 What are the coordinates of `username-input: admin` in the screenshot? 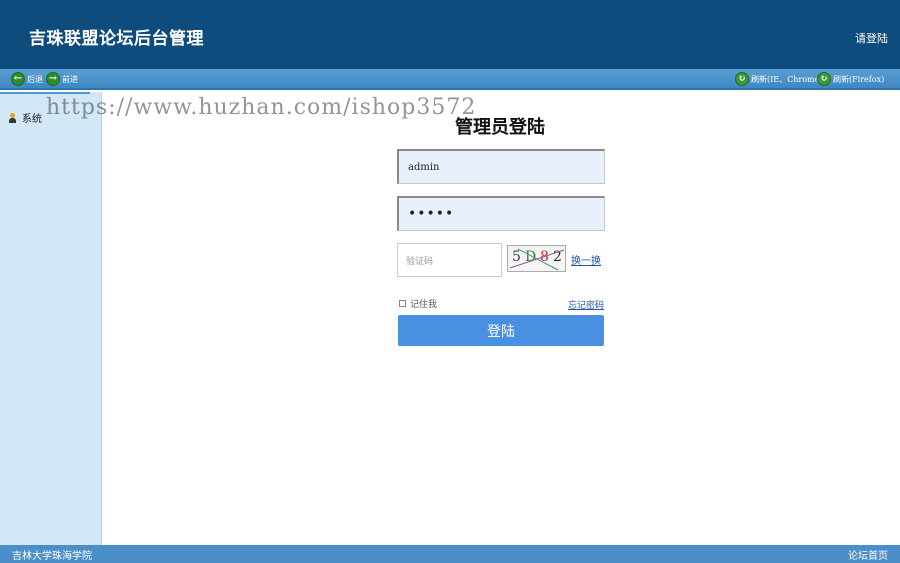 It's located at (501, 166).